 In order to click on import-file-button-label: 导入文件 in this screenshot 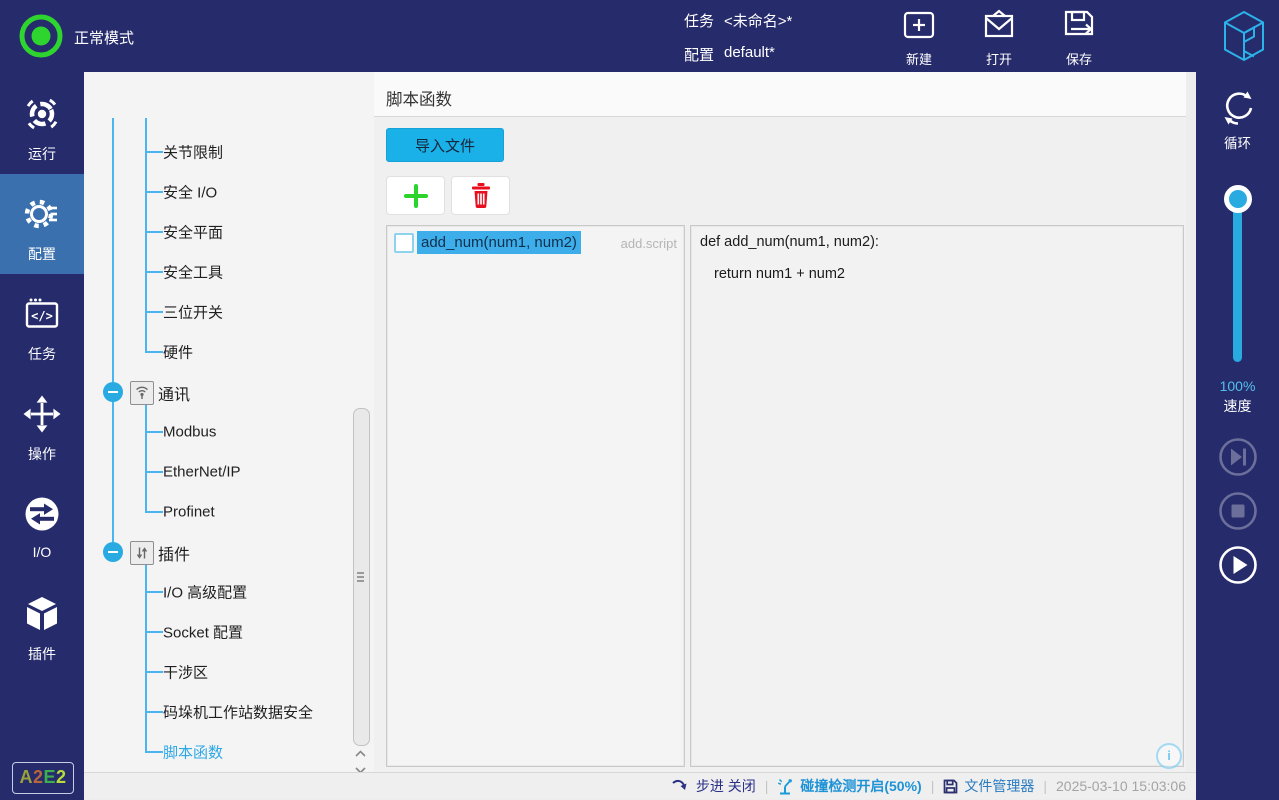, I will do `click(444, 146)`.